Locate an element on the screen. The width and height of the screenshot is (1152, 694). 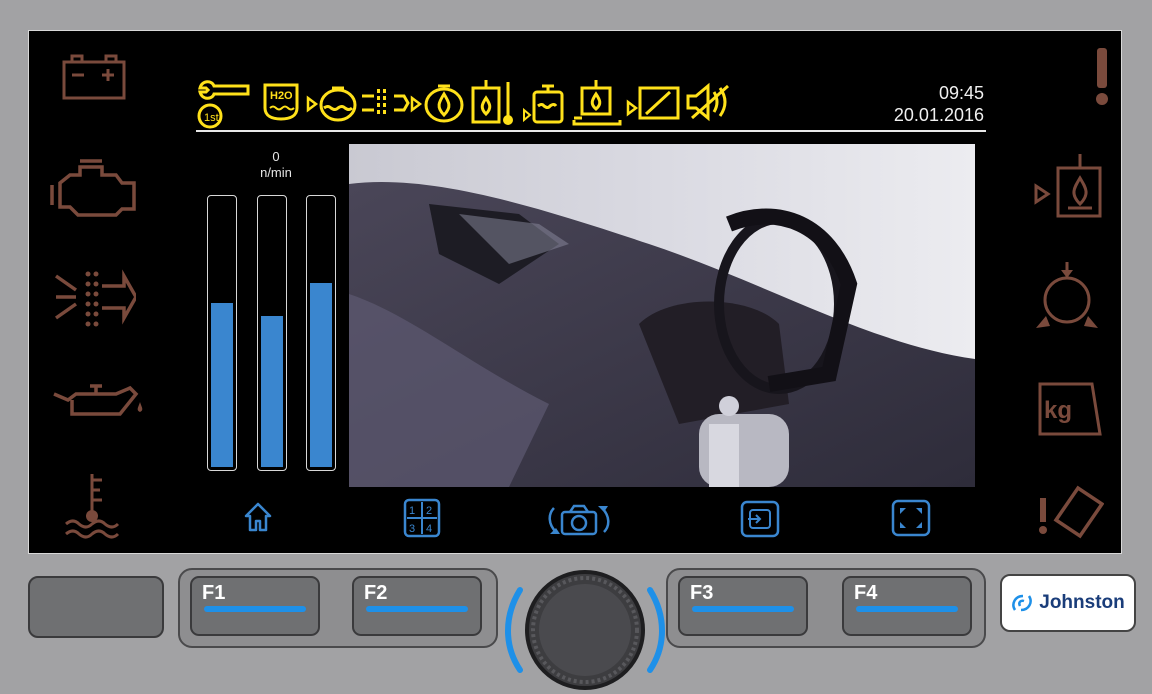
split-view-label-1: 1 is located at coordinates (412, 511).